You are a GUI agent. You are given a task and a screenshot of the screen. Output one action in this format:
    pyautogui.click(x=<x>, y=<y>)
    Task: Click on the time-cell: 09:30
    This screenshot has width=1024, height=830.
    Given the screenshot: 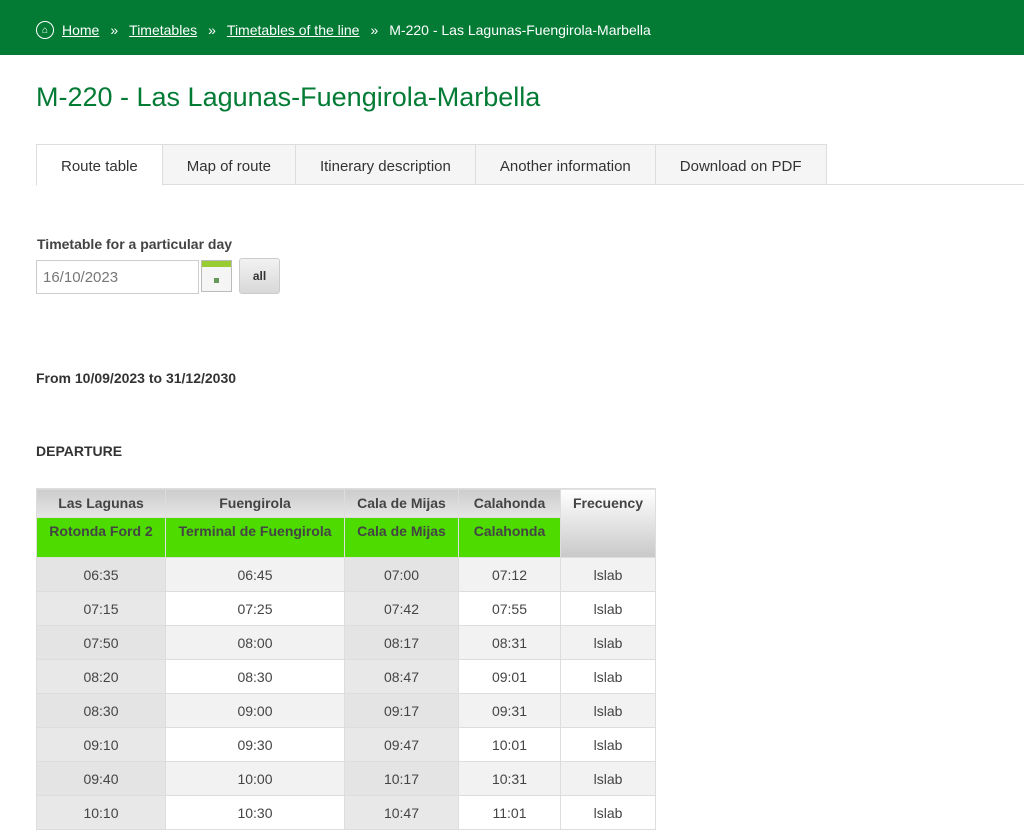 What is the action you would take?
    pyautogui.click(x=255, y=744)
    